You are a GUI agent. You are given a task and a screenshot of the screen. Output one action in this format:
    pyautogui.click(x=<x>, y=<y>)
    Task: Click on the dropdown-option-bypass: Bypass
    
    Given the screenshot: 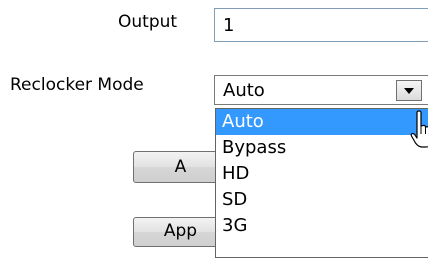 What is the action you would take?
    pyautogui.click(x=322, y=148)
    